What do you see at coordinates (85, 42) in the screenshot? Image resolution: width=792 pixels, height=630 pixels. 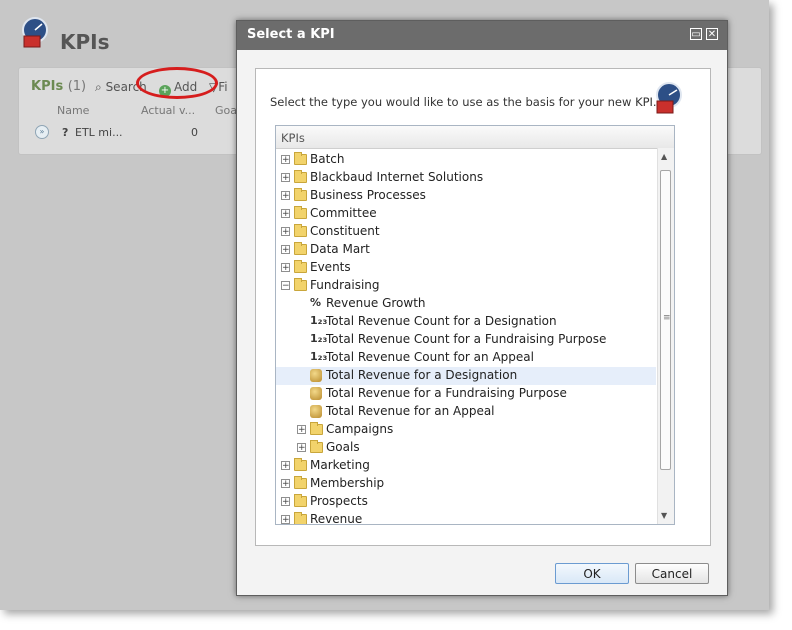 I see `page-title: KPIs` at bounding box center [85, 42].